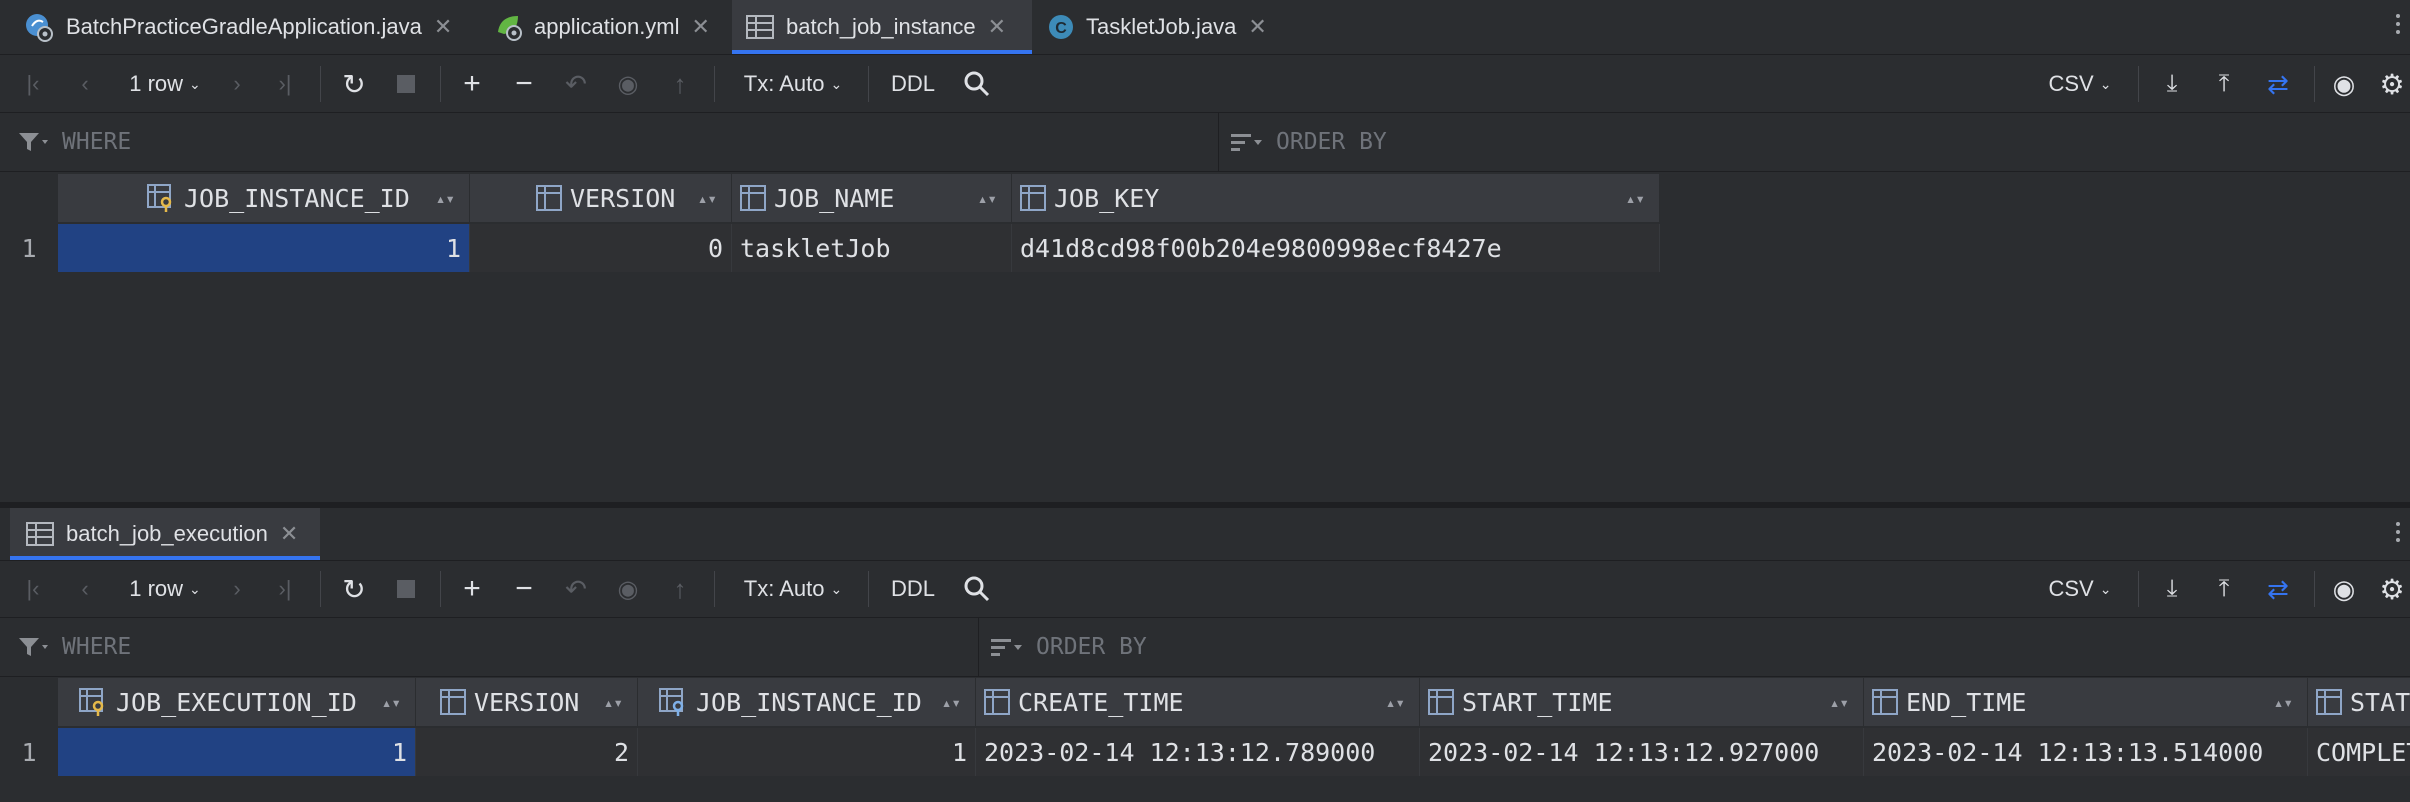 This screenshot has height=802, width=2410. I want to click on tab-batchpracticegradleapplication: BatchPracticeGradleApplication.java ✕, so click(248, 27).